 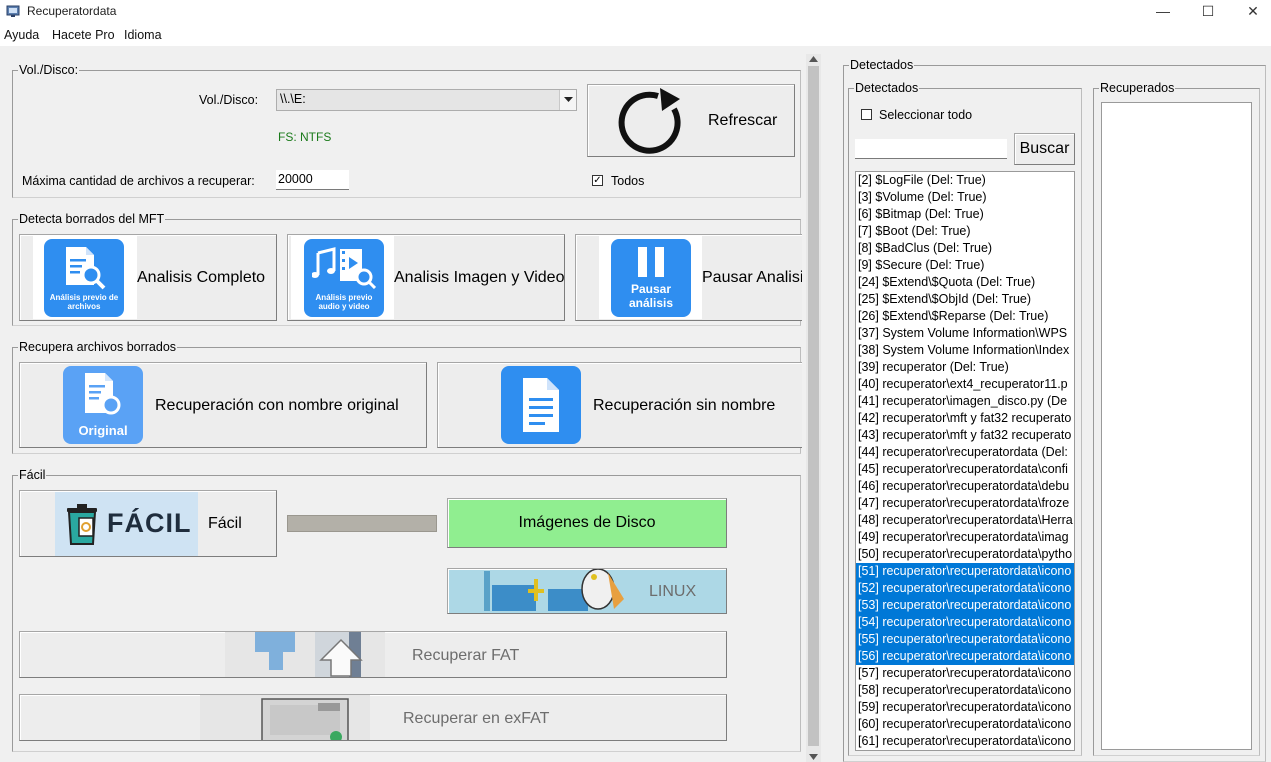 What do you see at coordinates (965, 435) in the screenshot?
I see `list-item: [43] recuperator\mft y fat32 recuperato` at bounding box center [965, 435].